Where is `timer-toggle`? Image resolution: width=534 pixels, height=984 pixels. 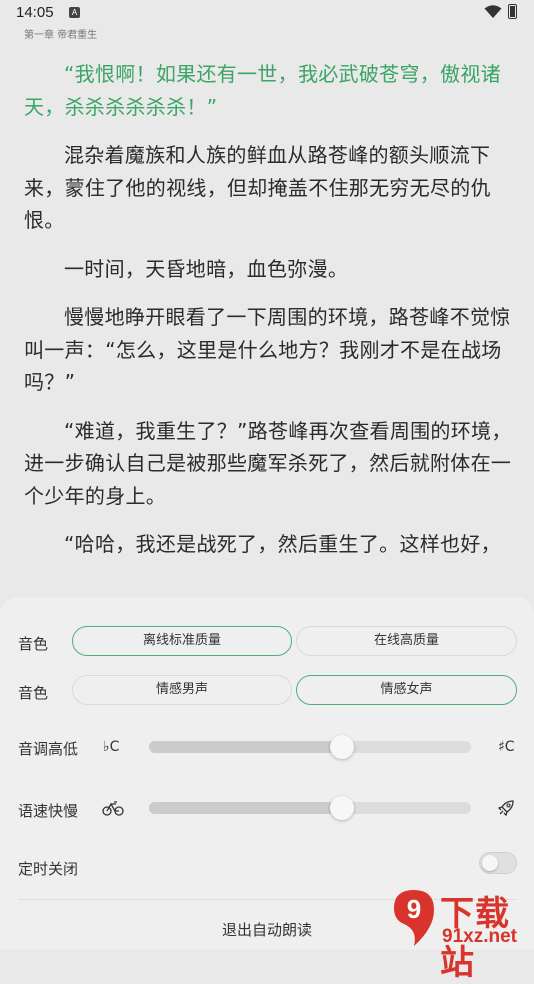 timer-toggle is located at coordinates (498, 863).